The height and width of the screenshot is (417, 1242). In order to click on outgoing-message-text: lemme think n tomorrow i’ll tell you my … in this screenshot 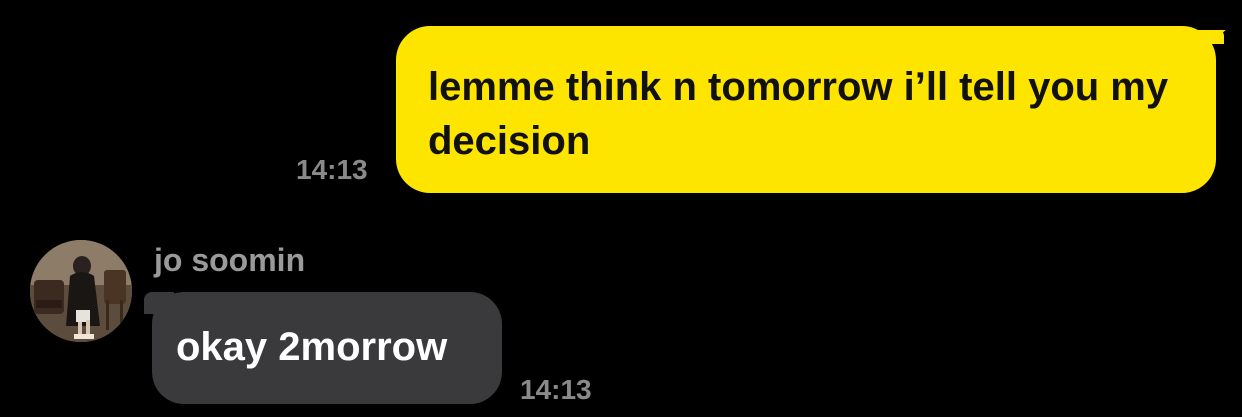, I will do `click(798, 114)`.